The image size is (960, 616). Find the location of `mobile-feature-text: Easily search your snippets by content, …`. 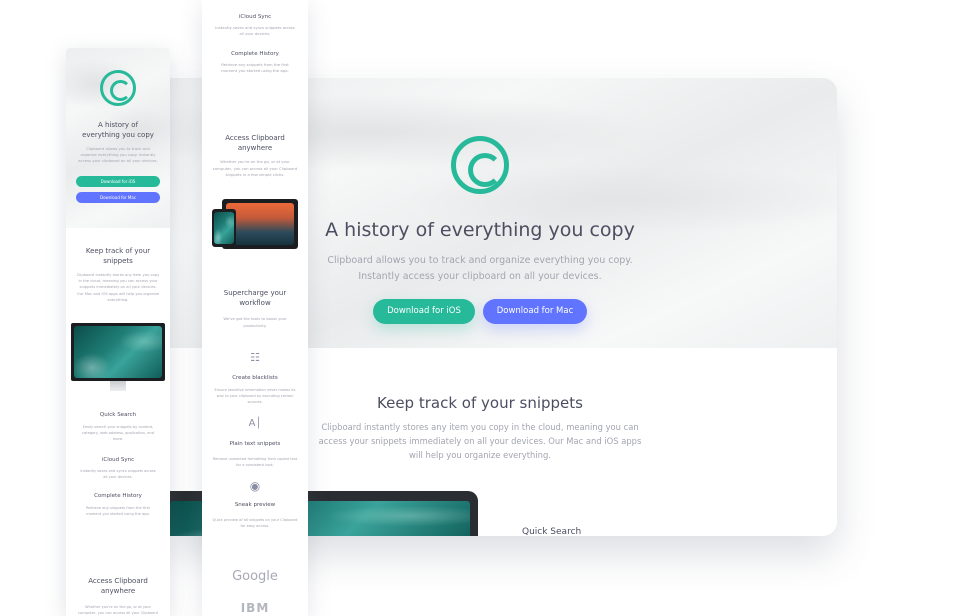

mobile-feature-text: Easily search your snippets by content, … is located at coordinates (117, 433).